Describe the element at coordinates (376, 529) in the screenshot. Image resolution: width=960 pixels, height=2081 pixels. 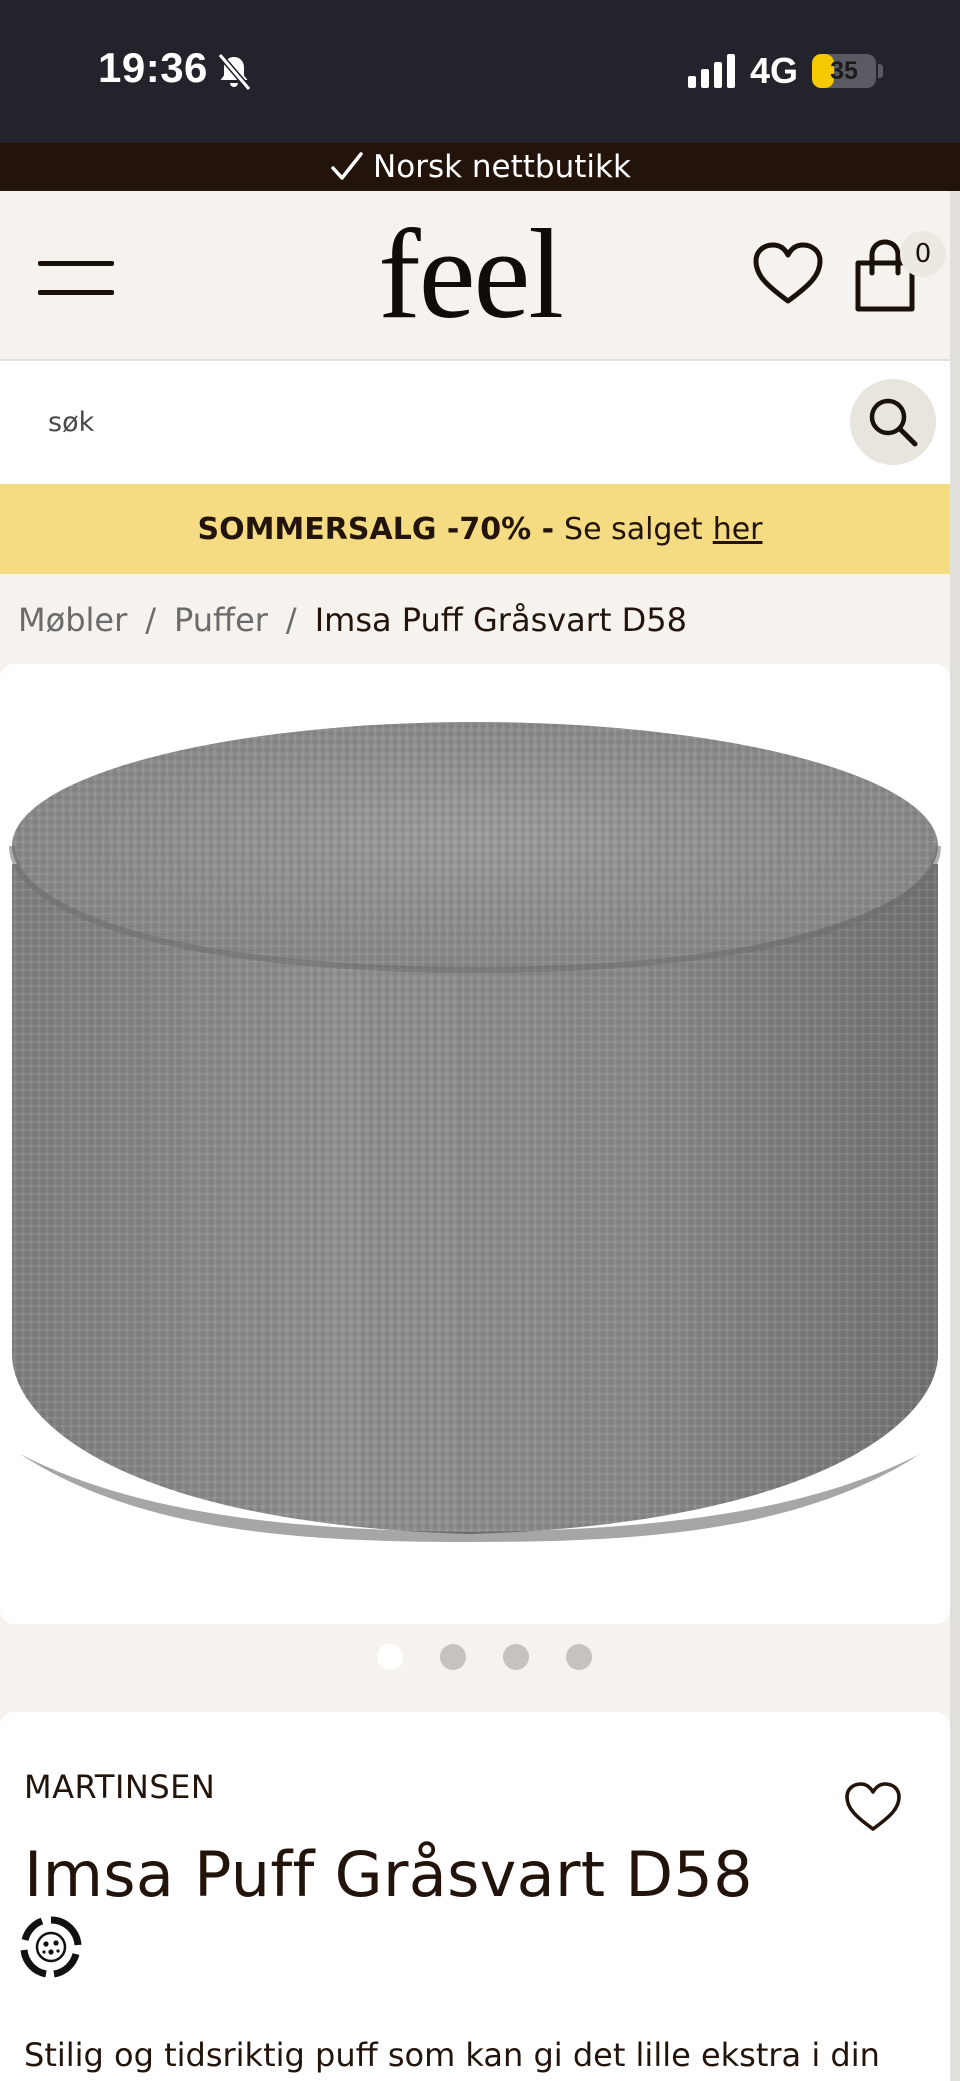
I see `promo-bold-text: SOMMERSALG -70% -` at that location.